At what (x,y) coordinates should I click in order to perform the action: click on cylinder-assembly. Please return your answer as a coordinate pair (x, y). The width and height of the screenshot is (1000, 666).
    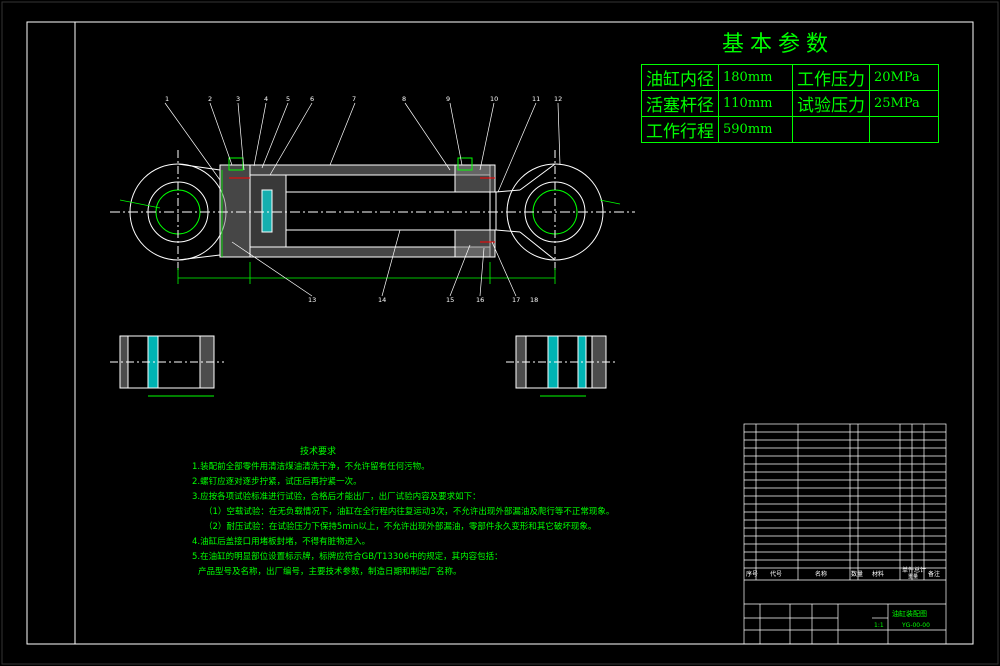
    Looking at the image, I should click on (372, 211).